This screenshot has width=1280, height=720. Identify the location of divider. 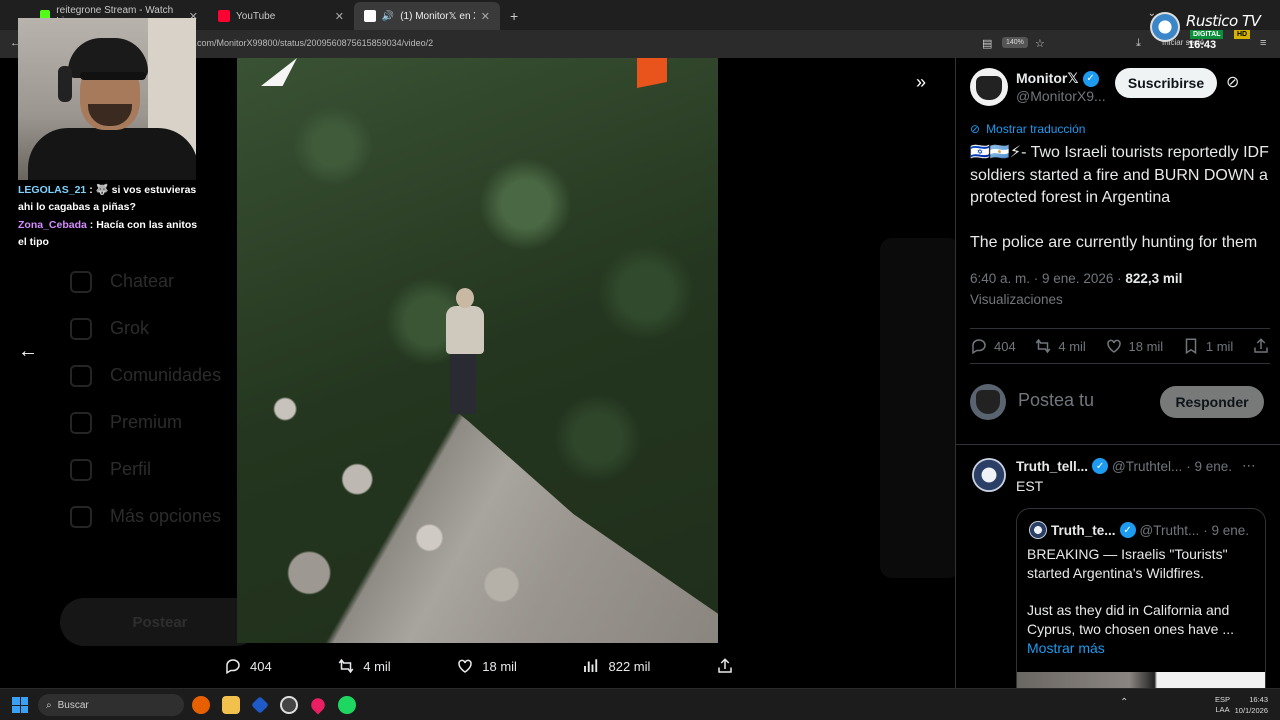
(1118, 444).